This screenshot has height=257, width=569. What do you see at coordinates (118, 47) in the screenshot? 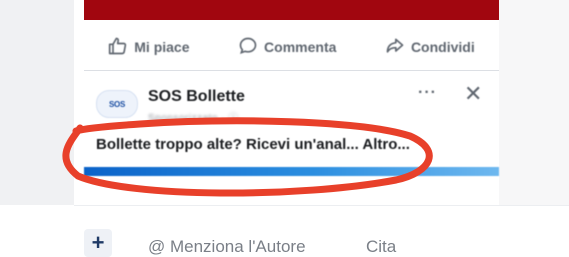
I see `thumbs-up-icon` at bounding box center [118, 47].